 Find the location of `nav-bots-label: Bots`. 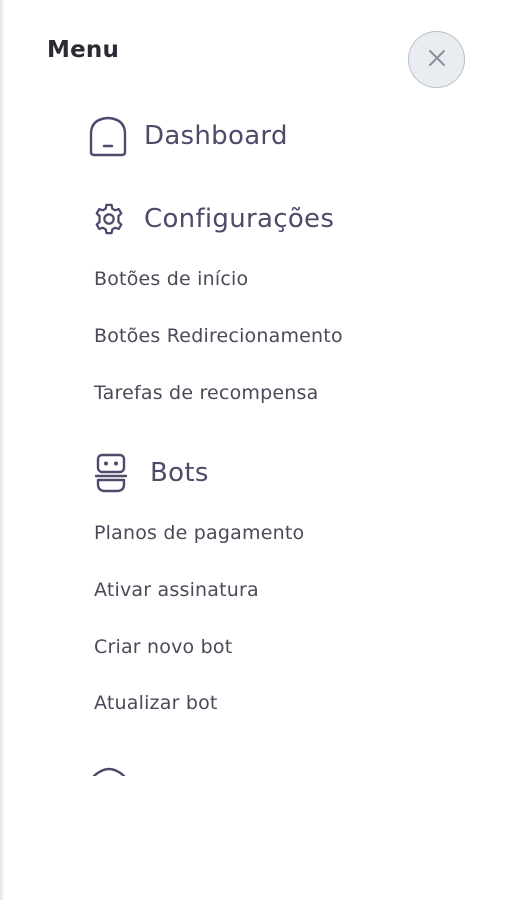

nav-bots-label: Bots is located at coordinates (179, 473).